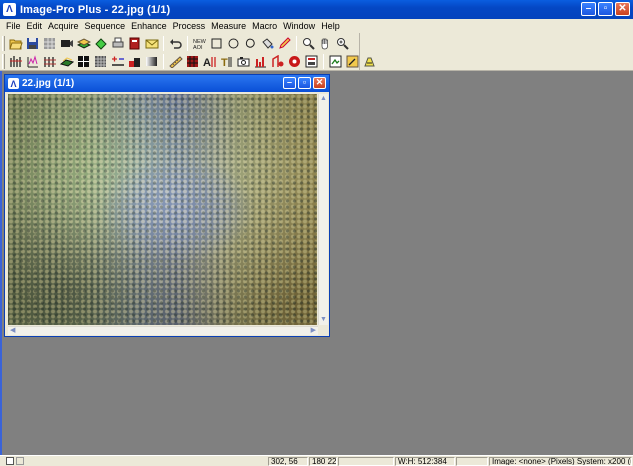 The width and height of the screenshot is (633, 466). I want to click on red-book-icon, so click(134, 43).